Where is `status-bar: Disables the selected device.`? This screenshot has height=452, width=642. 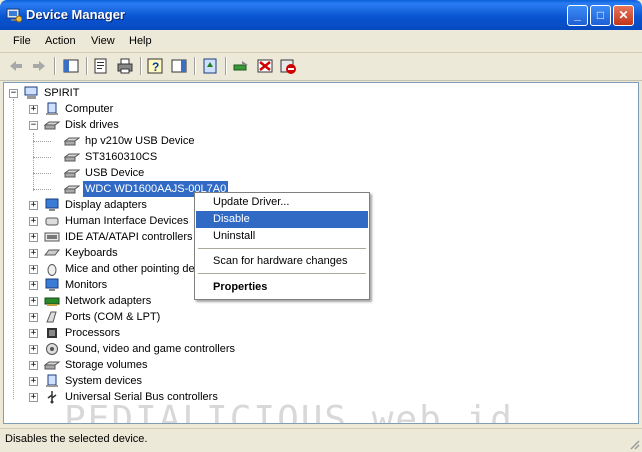
status-bar: Disables the selected device. is located at coordinates (321, 440).